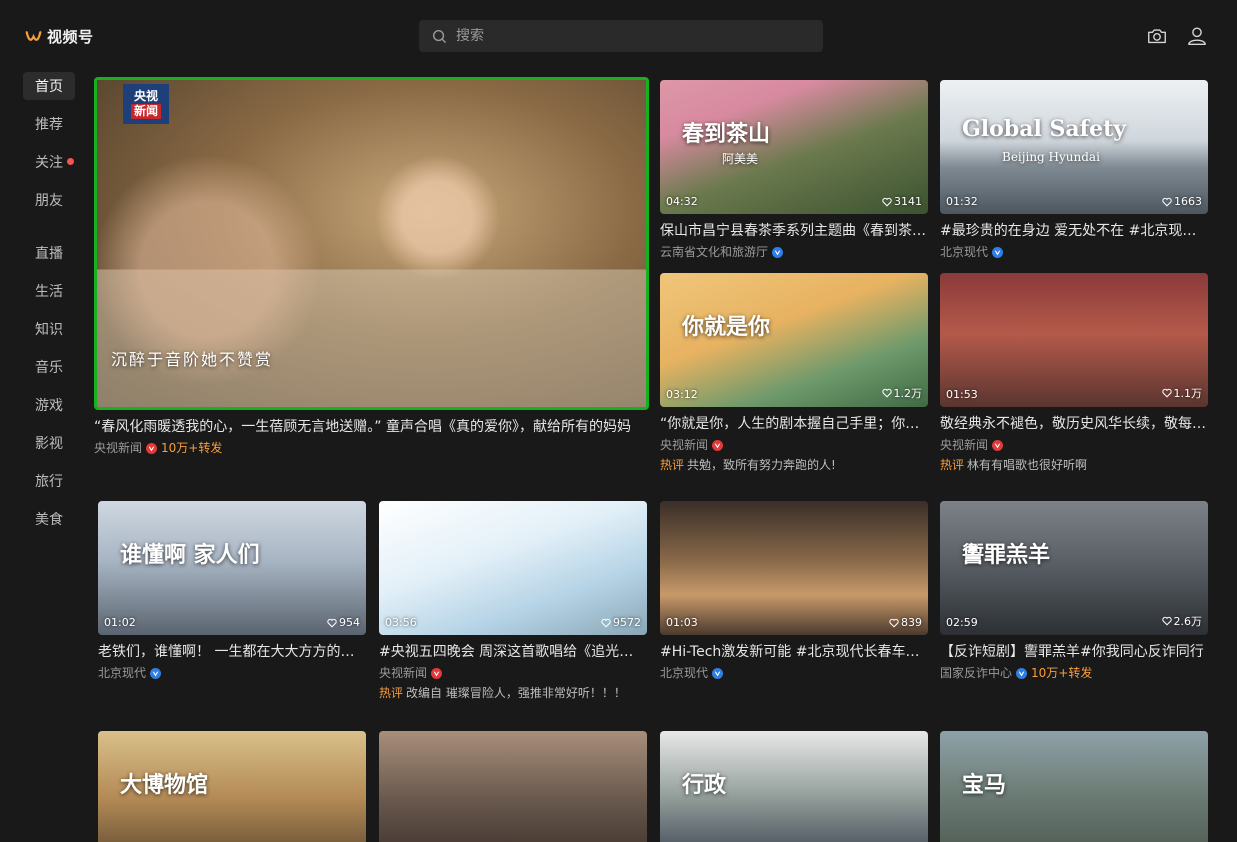 This screenshot has height=842, width=1237. Describe the element at coordinates (1027, 465) in the screenshot. I see `hot-comment-text: 林有有唱歌也很好听啊` at that location.